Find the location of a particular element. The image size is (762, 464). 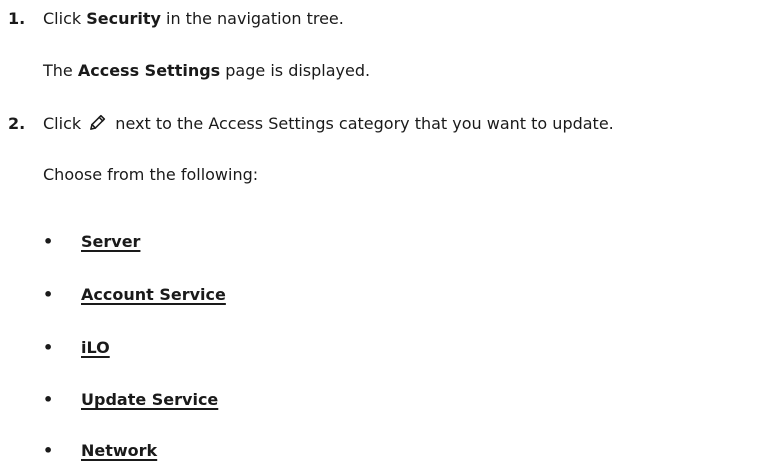

list-item-server: • Server is located at coordinates (91, 241).